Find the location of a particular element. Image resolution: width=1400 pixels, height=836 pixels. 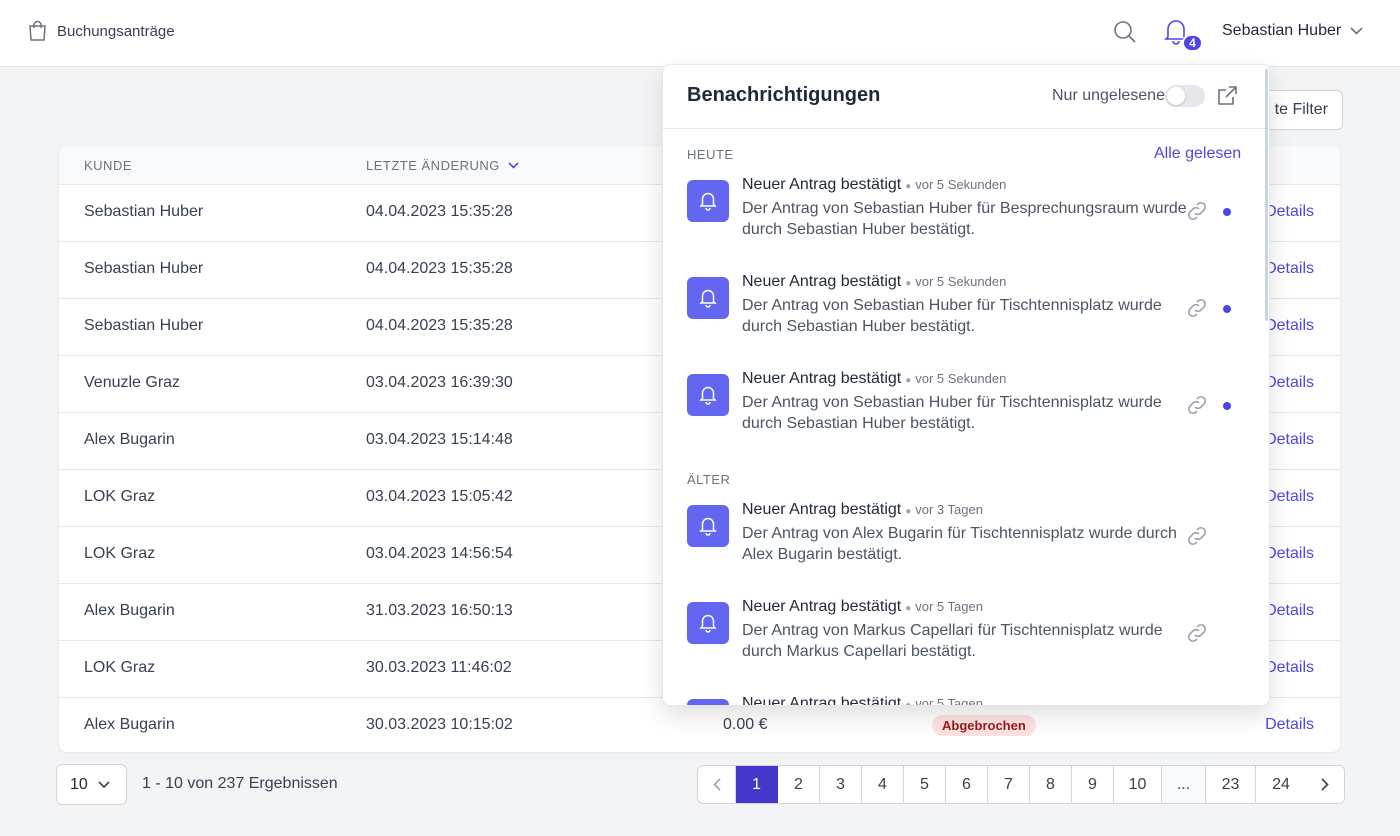

last-change-cell: 03.04.2023 15:14:48 is located at coordinates (439, 439).